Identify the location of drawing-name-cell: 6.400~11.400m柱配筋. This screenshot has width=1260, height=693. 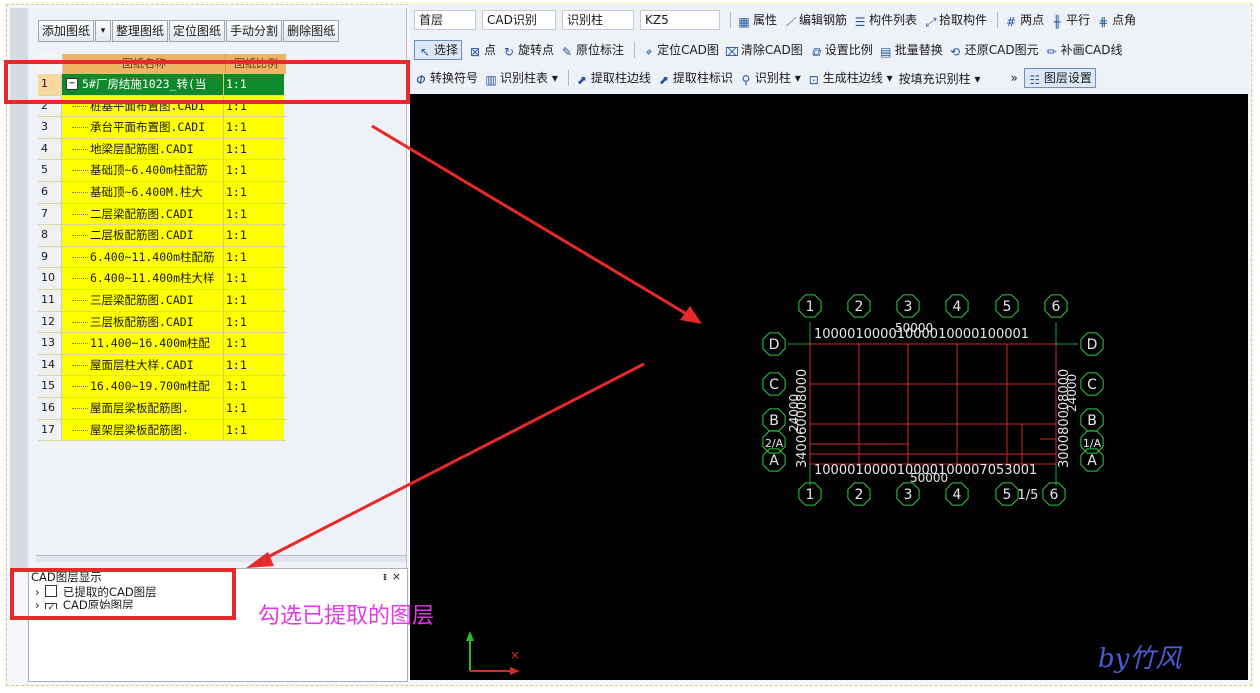
(143, 257).